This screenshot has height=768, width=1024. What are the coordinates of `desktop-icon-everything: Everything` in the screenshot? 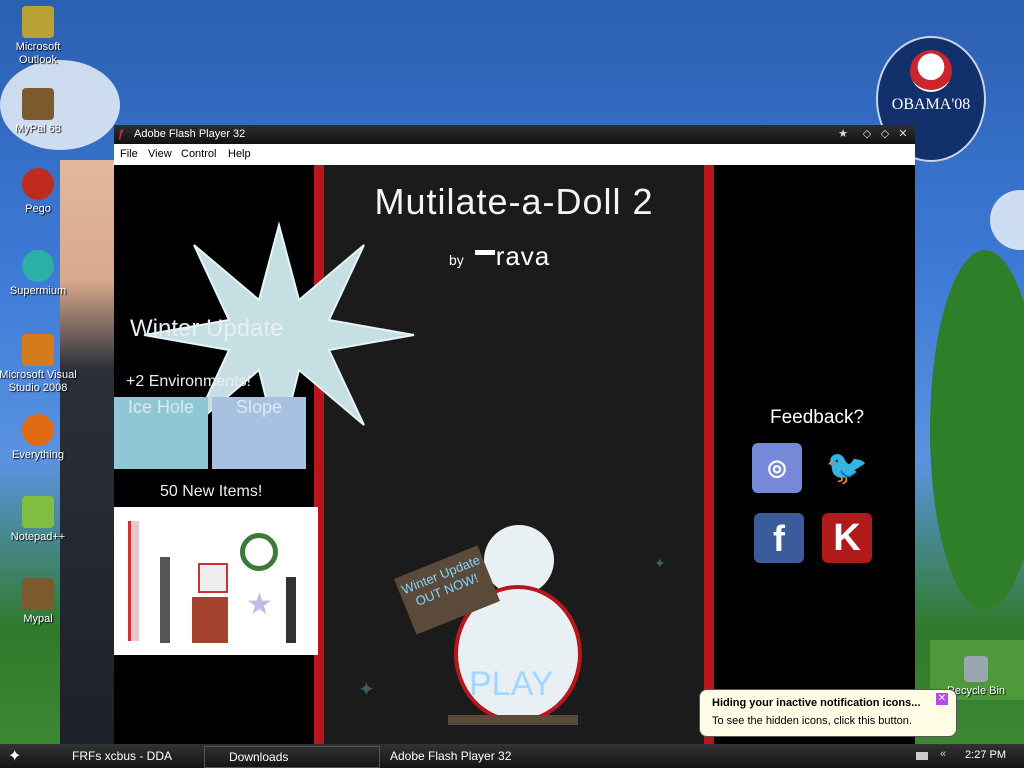 It's located at (39, 438).